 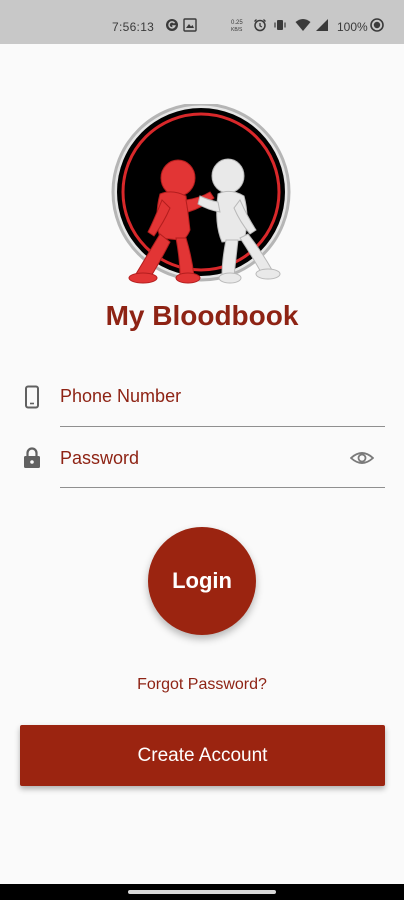 What do you see at coordinates (260, 25) in the screenshot?
I see `alarm-icon` at bounding box center [260, 25].